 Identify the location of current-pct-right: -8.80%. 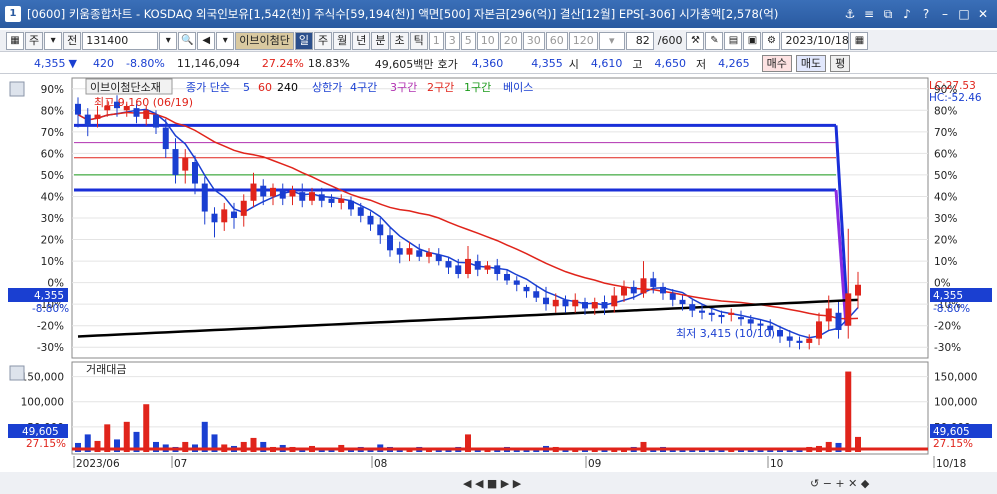
(951, 309).